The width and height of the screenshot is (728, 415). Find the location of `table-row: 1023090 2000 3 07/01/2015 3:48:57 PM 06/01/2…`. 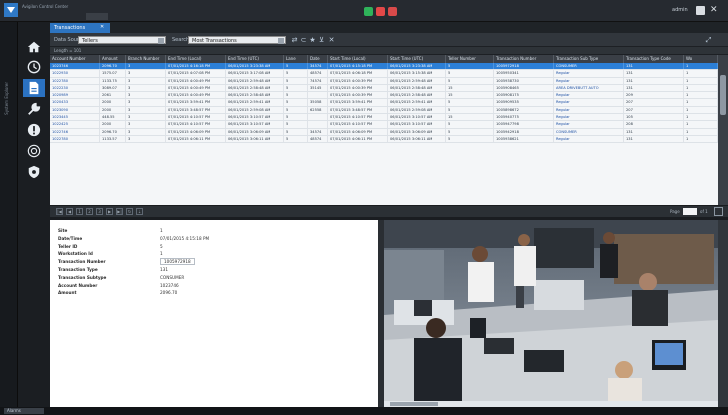

table-row: 1023090 2000 3 07/01/2015 3:48:57 PM 06/01/2… is located at coordinates (384, 110).